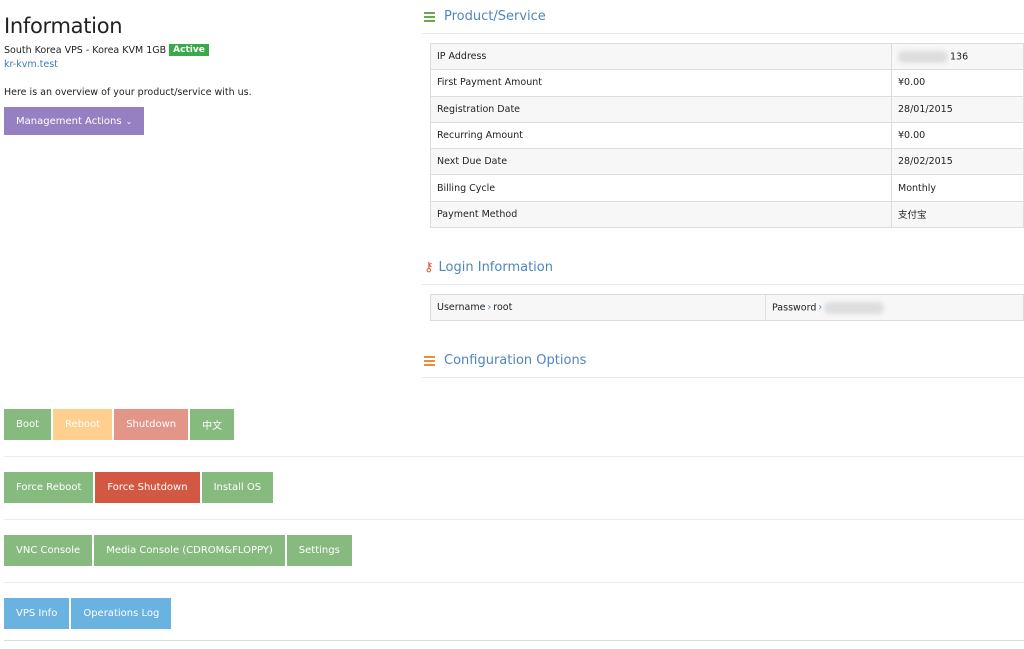  What do you see at coordinates (957, 214) in the screenshot?
I see `row-value: 支付宝` at bounding box center [957, 214].